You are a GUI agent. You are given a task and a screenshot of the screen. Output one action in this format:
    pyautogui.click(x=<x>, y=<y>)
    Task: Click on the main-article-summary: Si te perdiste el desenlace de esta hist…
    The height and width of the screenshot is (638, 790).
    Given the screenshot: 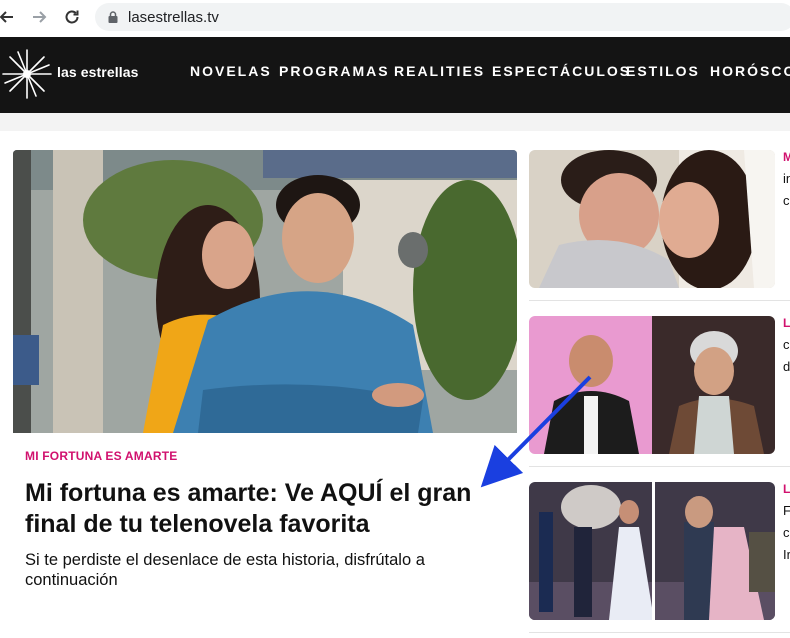 What is the action you would take?
    pyautogui.click(x=225, y=570)
    